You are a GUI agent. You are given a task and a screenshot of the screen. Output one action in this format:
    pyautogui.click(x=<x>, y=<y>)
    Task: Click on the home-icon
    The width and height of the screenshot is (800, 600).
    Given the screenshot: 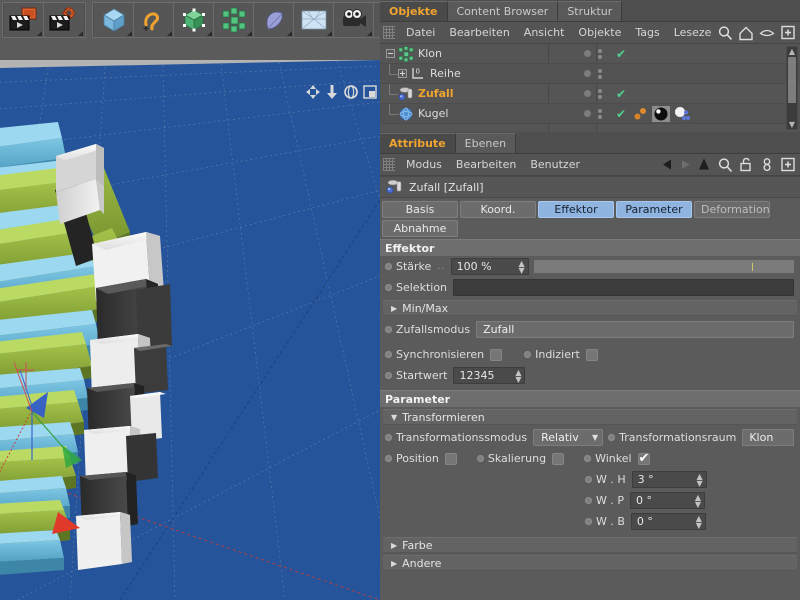 What is the action you would take?
    pyautogui.click(x=746, y=32)
    